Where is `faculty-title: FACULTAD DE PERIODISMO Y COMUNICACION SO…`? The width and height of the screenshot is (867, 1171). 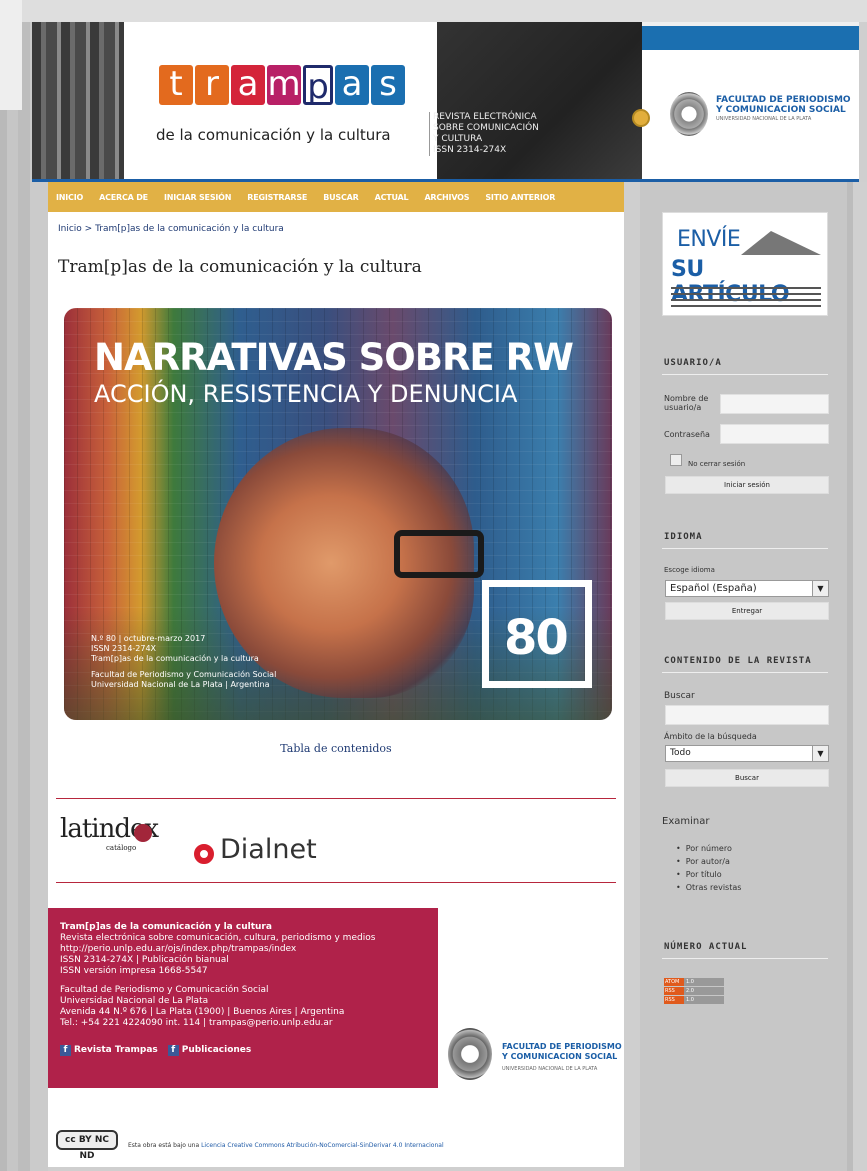 faculty-title: FACULTAD DE PERIODISMO Y COMUNICACION SO… is located at coordinates (786, 105).